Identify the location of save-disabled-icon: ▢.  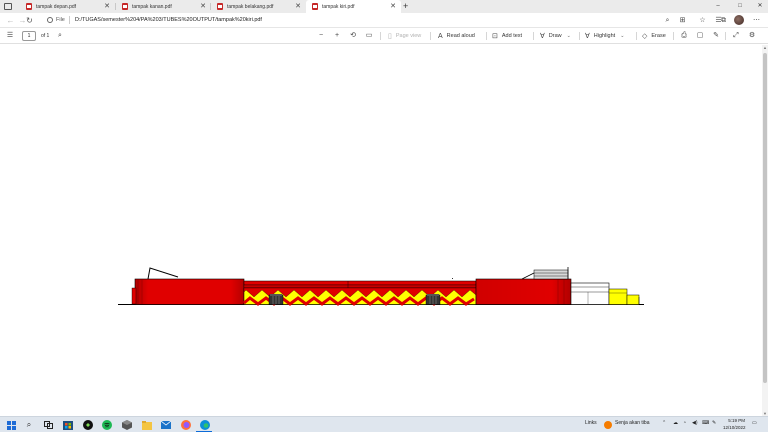
(700, 35).